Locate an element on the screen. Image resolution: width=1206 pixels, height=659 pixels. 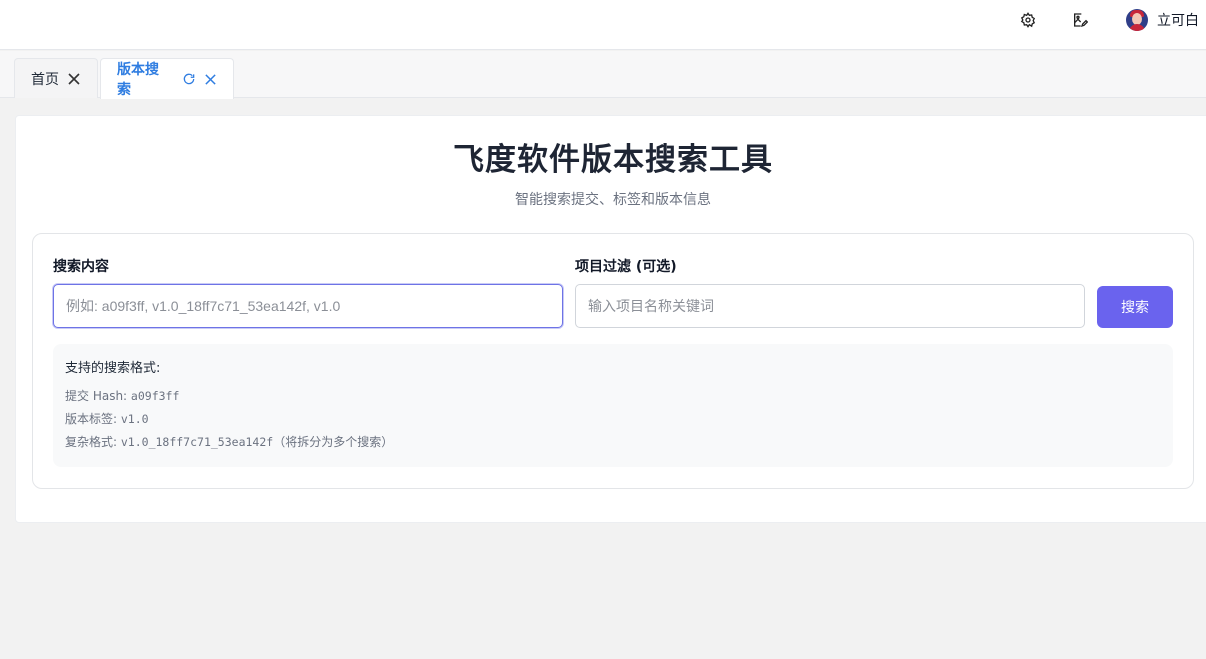
page-subtitle: 智能搜索提交、标签和版本信息 is located at coordinates (613, 200).